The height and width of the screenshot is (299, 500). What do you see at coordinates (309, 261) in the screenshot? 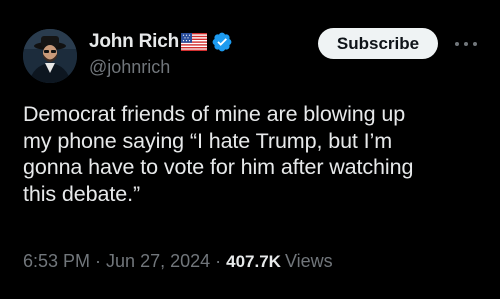
I see `views-label: Views` at bounding box center [309, 261].